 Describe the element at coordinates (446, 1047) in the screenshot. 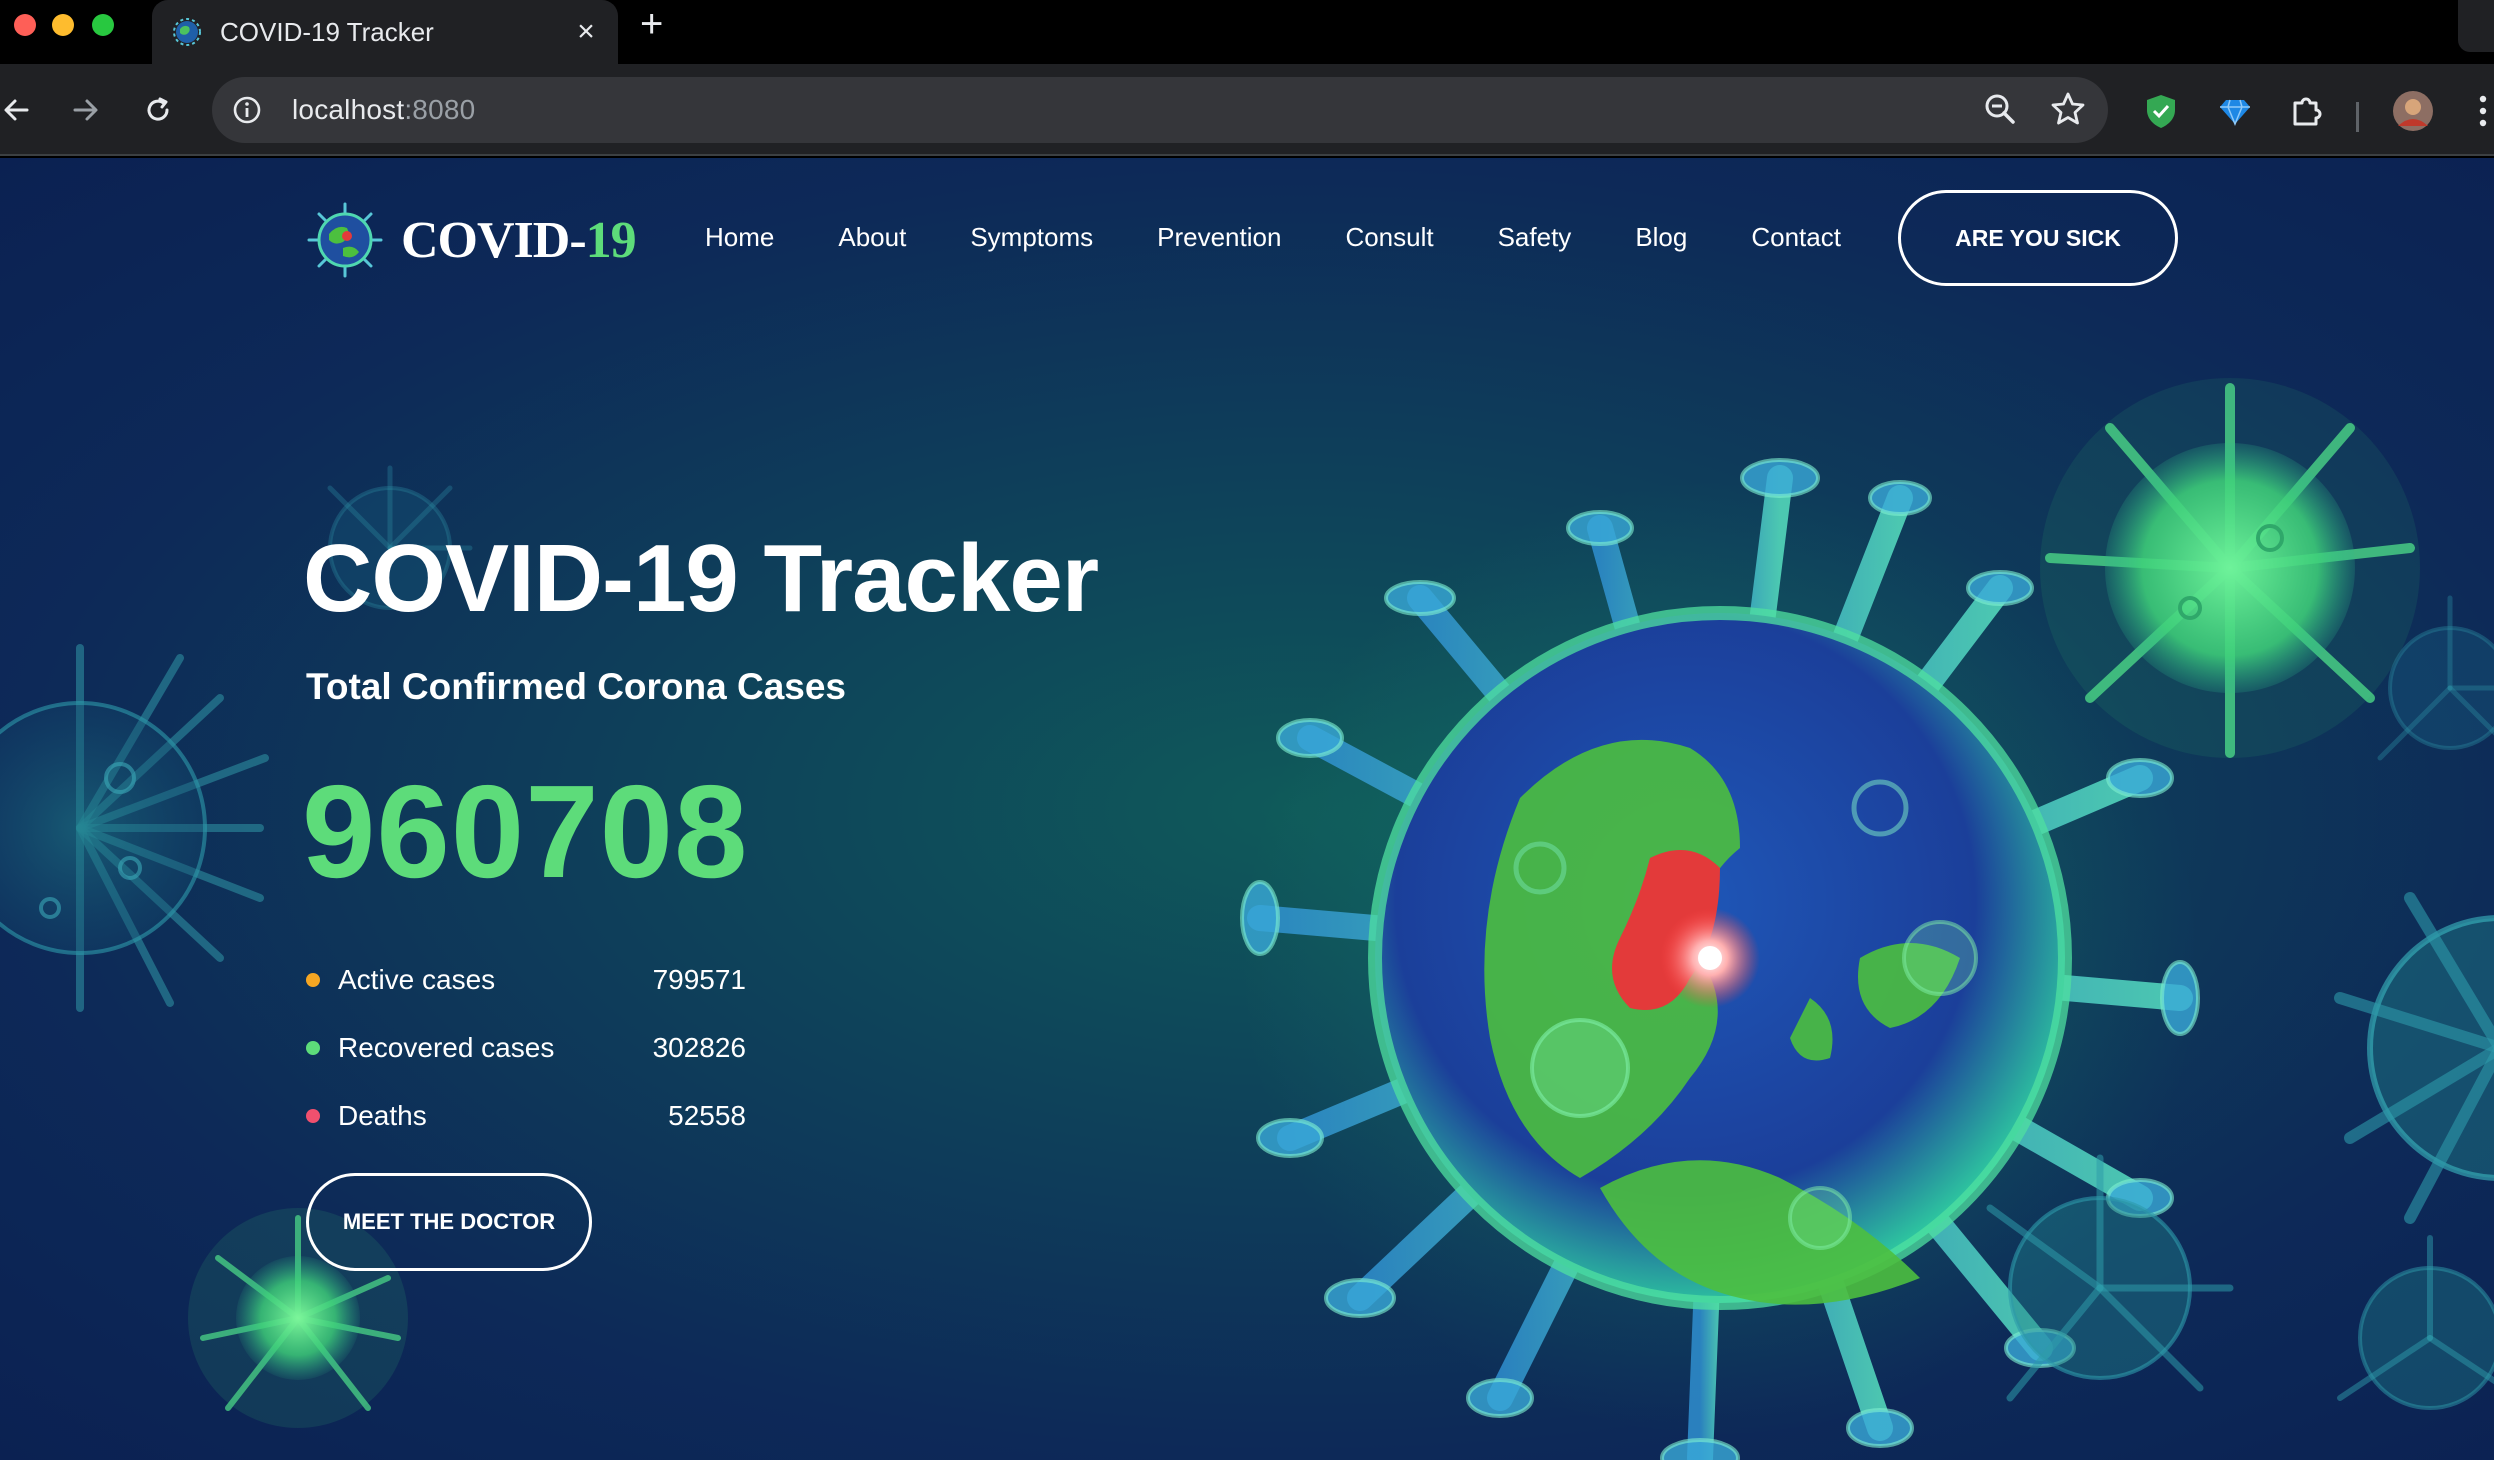

I see `stat-label: Recovered cases` at that location.